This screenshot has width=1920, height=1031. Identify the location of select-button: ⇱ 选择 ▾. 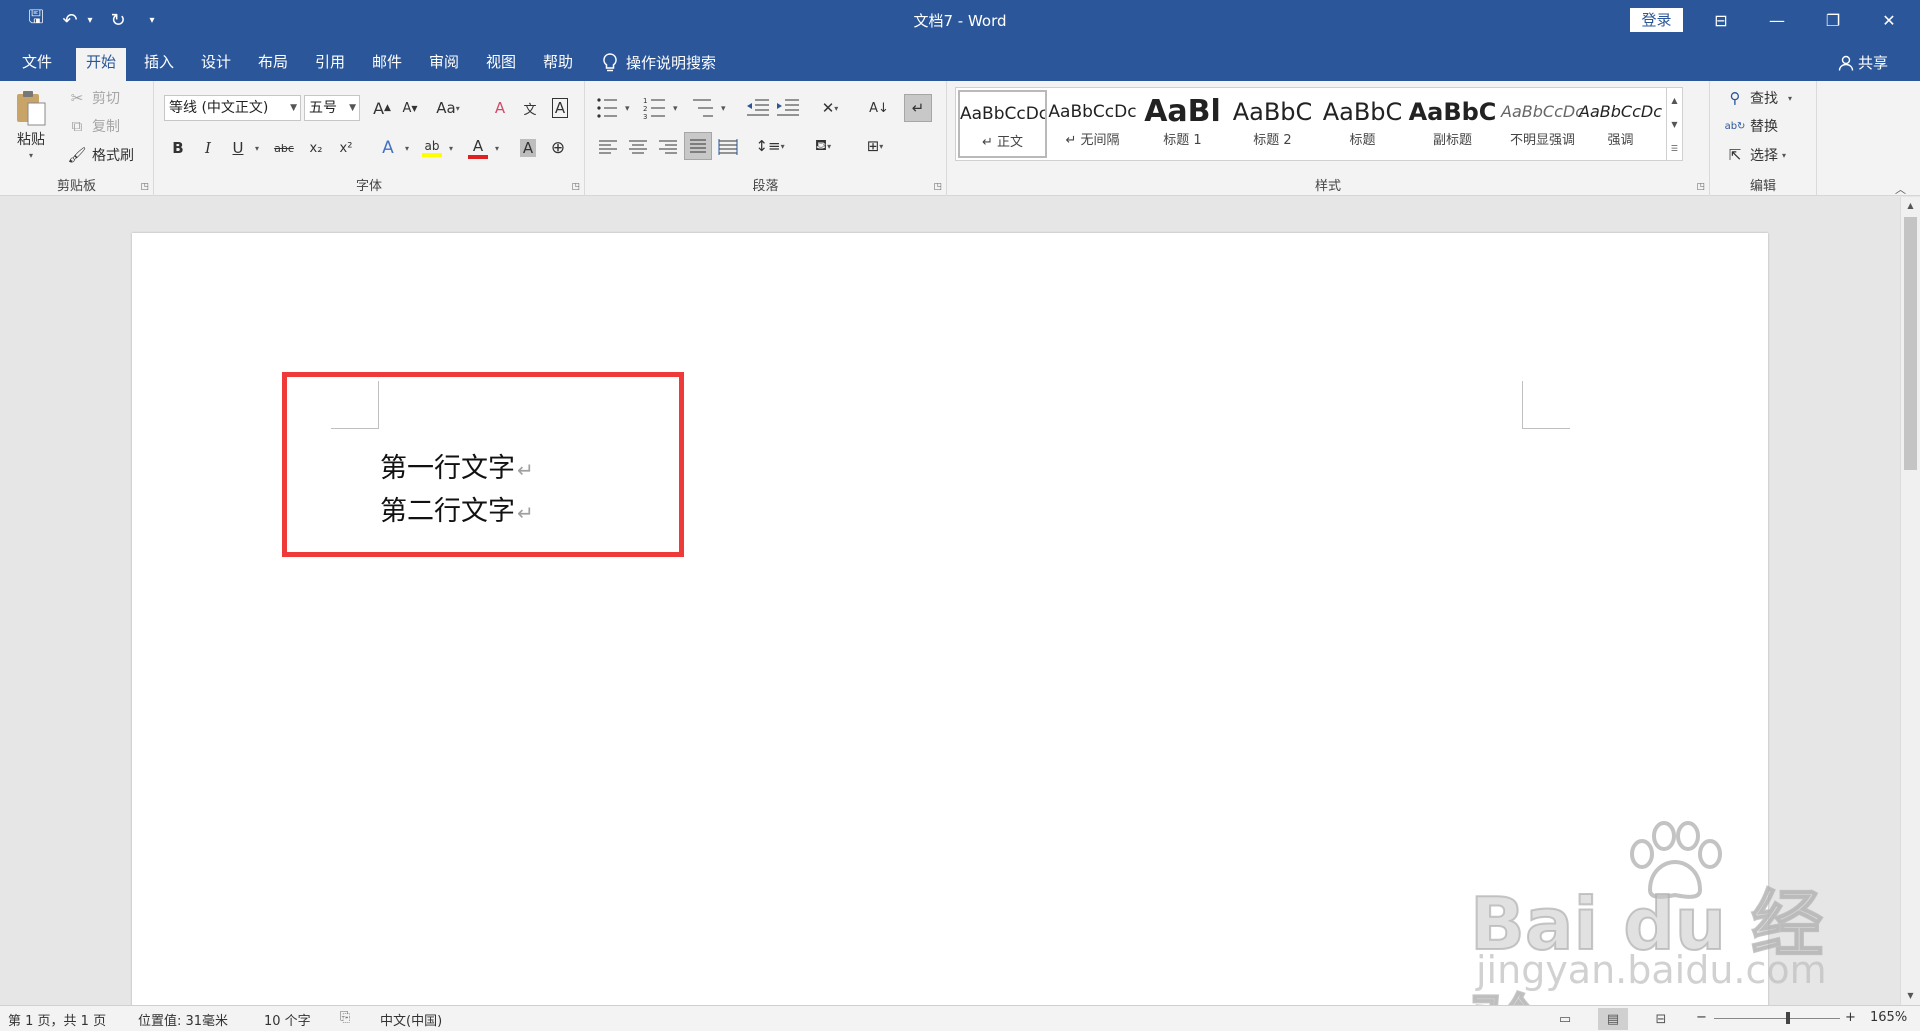
(1755, 155).